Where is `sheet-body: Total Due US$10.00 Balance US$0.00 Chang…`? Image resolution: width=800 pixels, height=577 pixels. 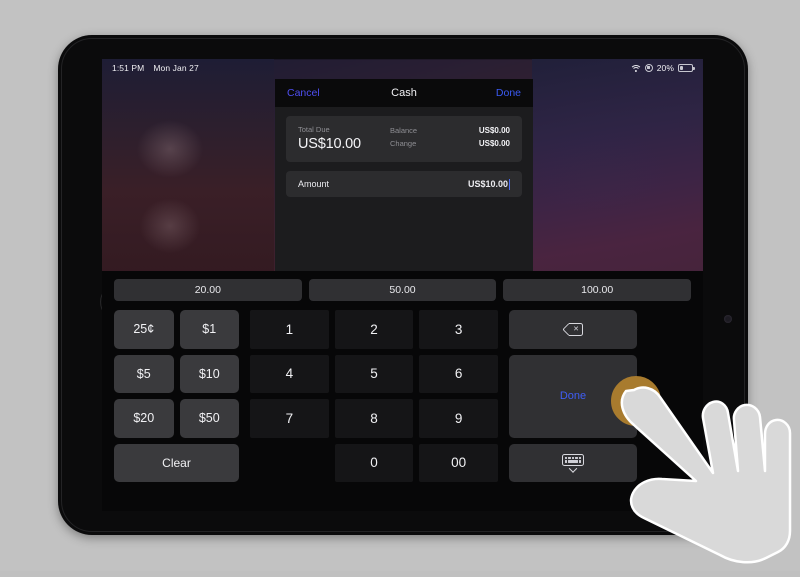
sheet-body: Total Due US$10.00 Balance US$0.00 Chang… is located at coordinates (404, 152).